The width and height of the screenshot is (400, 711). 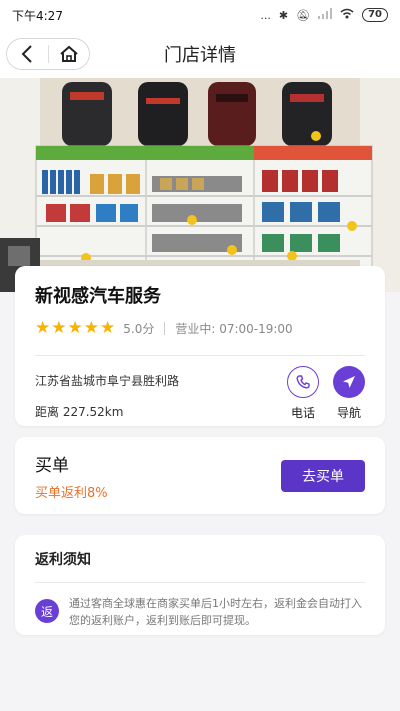 I want to click on phone-button: 电话, so click(x=303, y=393).